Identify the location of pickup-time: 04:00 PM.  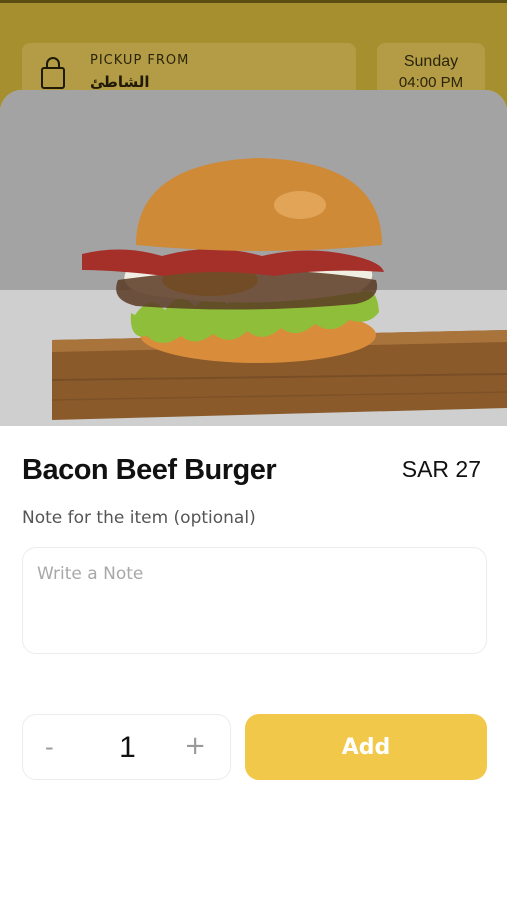
(431, 82).